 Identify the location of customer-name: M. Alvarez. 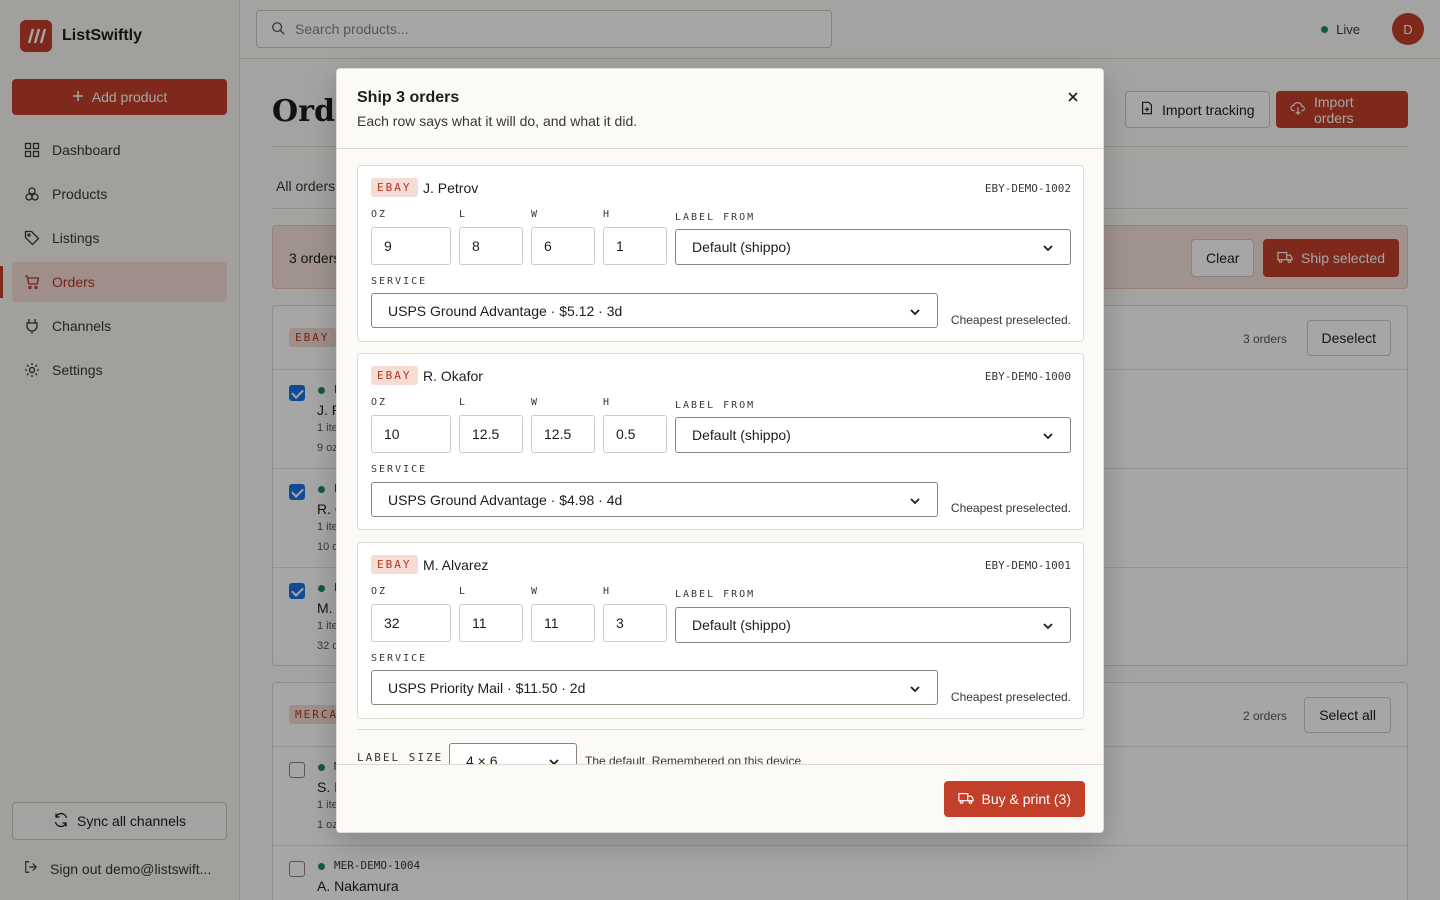
(456, 565).